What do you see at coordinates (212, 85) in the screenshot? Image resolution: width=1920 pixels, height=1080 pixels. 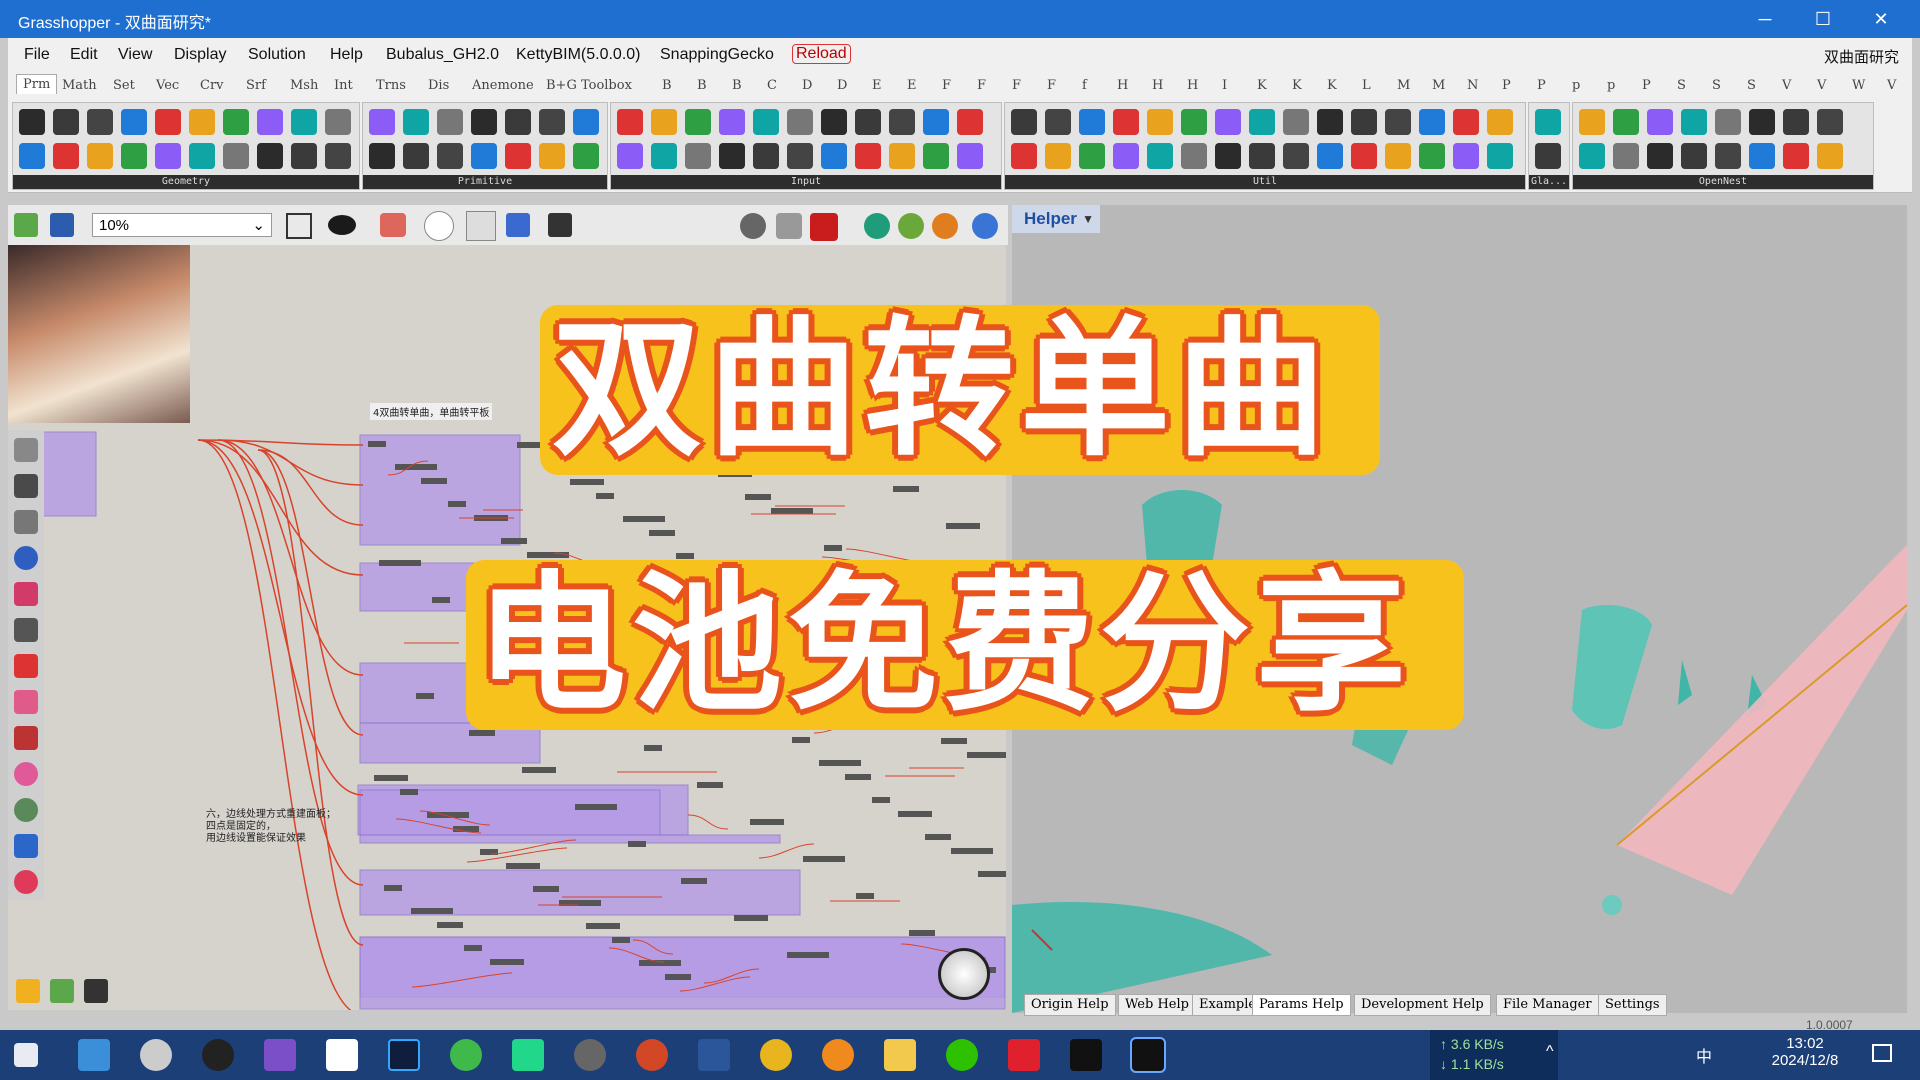 I see `tab-crv: Crv` at bounding box center [212, 85].